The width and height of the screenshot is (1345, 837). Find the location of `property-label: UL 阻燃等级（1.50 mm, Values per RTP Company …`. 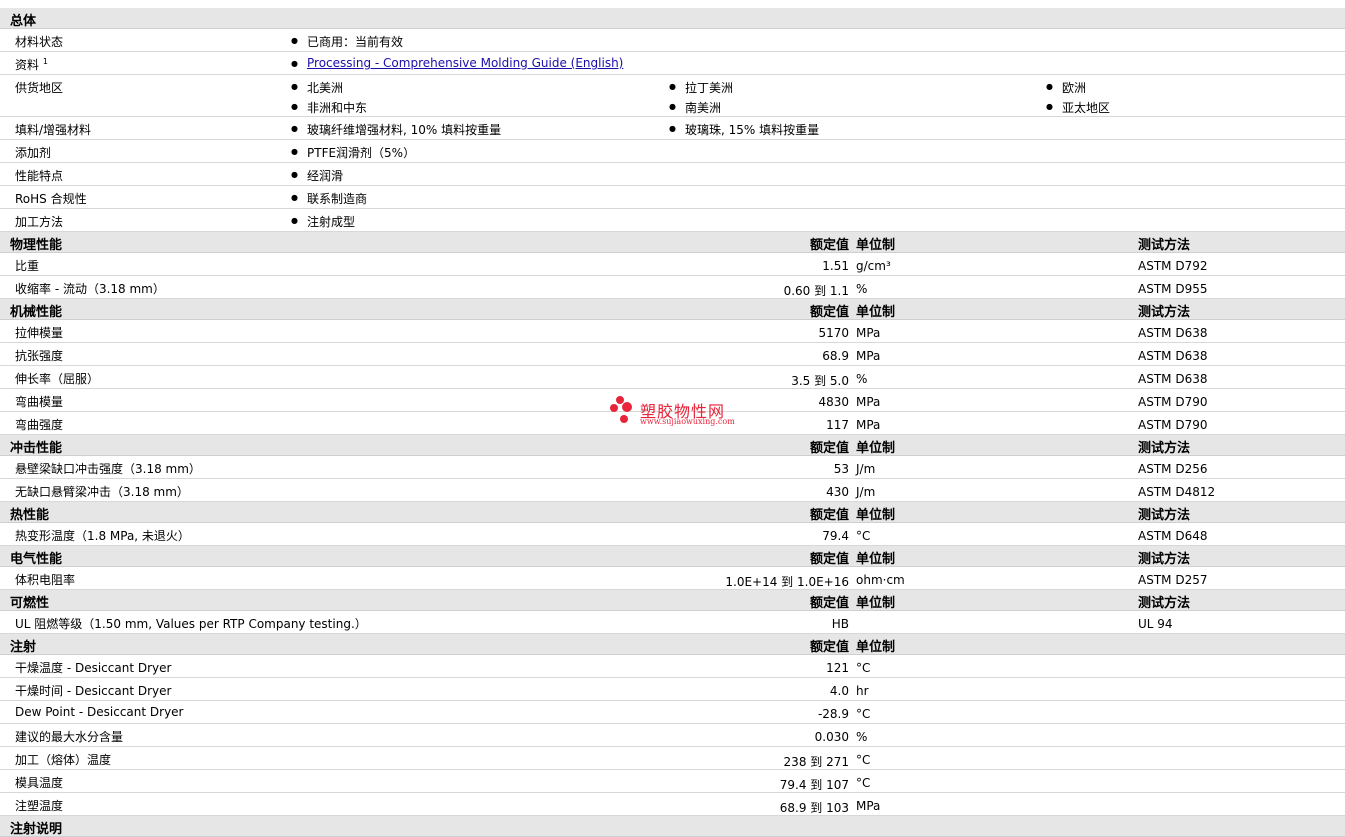

property-label: UL 阻燃等级（1.50 mm, Values per RTP Company … is located at coordinates (191, 624).